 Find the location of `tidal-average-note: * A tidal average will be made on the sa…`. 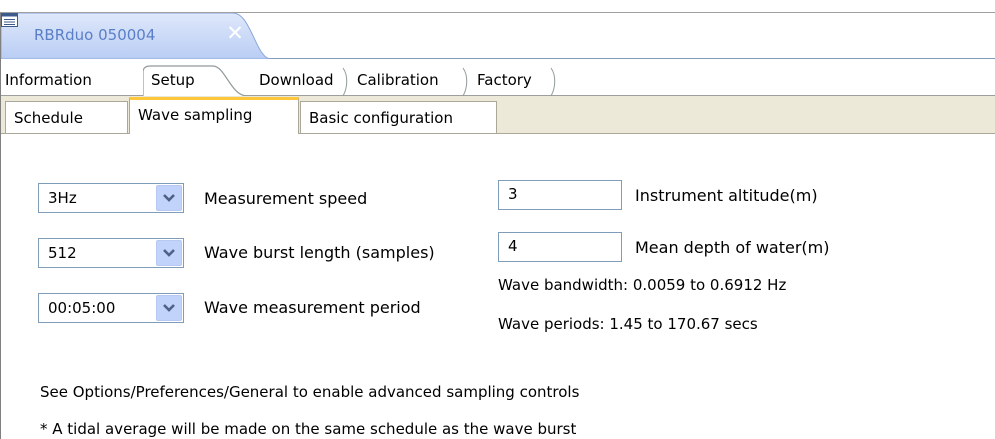

tidal-average-note: * A tidal average will be made on the sa… is located at coordinates (308, 429).